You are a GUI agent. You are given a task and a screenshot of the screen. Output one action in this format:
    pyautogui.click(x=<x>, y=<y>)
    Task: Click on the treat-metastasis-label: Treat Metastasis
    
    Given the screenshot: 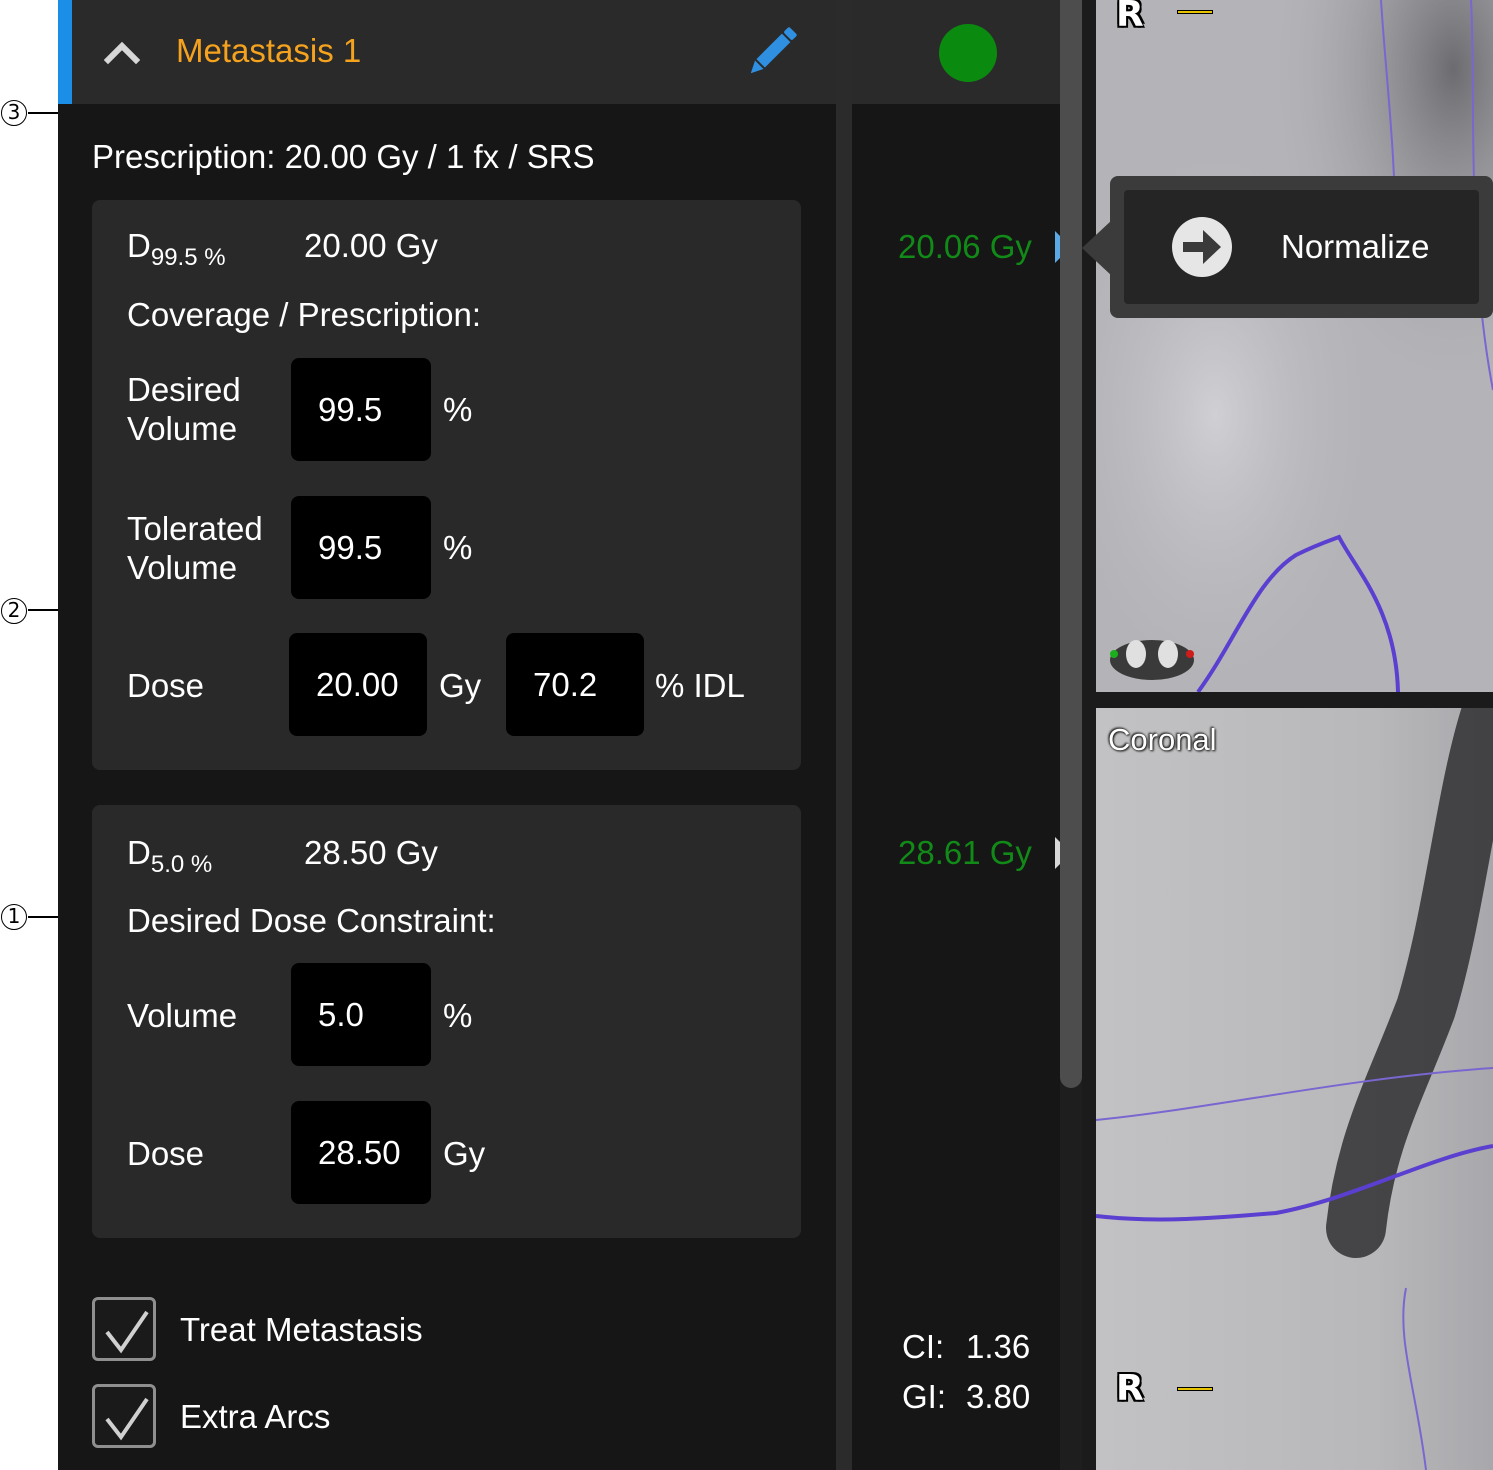 What is the action you would take?
    pyautogui.click(x=301, y=1329)
    